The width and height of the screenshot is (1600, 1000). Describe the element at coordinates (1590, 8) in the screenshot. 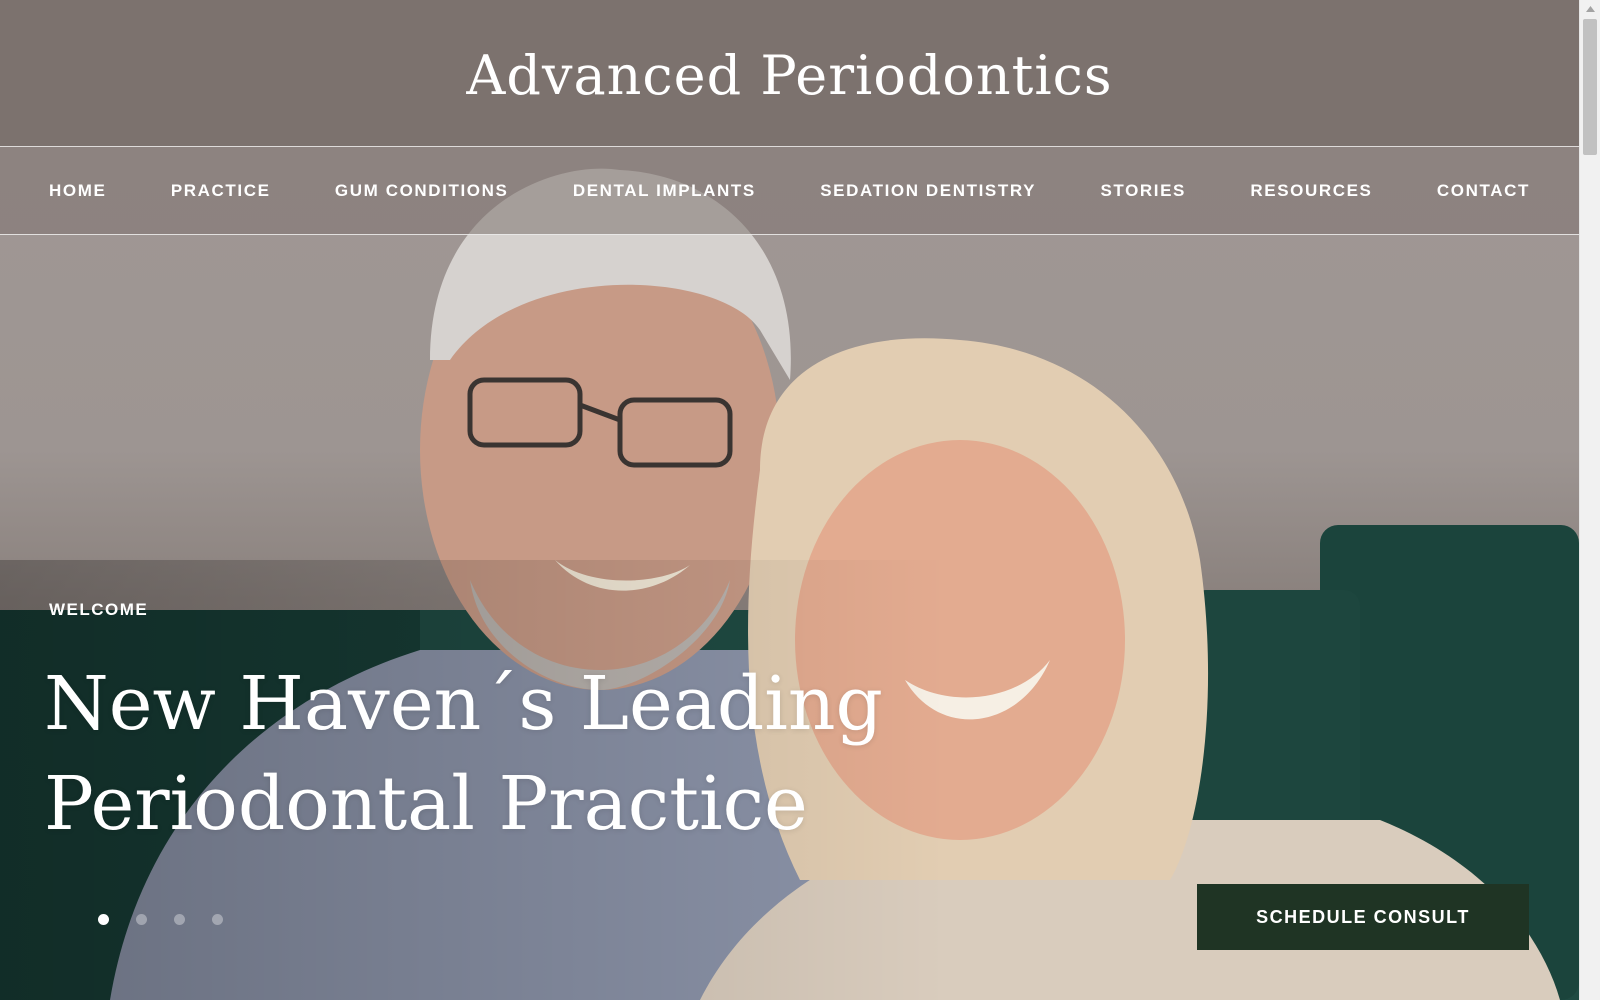

I see `scroll-up-arrow-icon` at that location.